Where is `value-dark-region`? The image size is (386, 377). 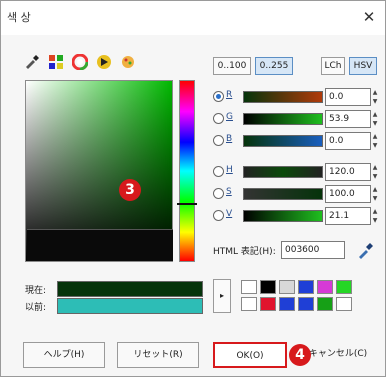 value-dark-region is located at coordinates (100, 245).